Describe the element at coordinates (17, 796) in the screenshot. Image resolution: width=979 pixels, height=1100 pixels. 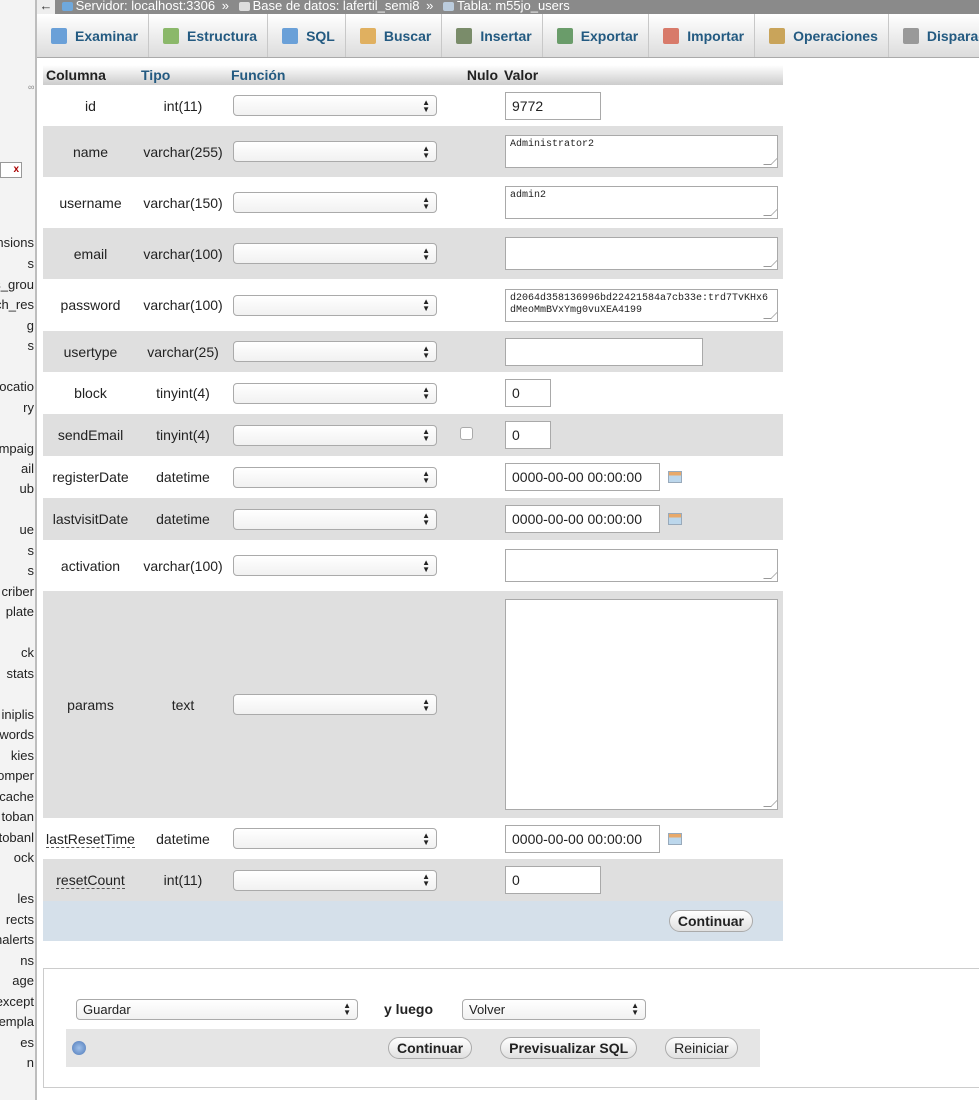
I see `nav-table-item: cache` at that location.